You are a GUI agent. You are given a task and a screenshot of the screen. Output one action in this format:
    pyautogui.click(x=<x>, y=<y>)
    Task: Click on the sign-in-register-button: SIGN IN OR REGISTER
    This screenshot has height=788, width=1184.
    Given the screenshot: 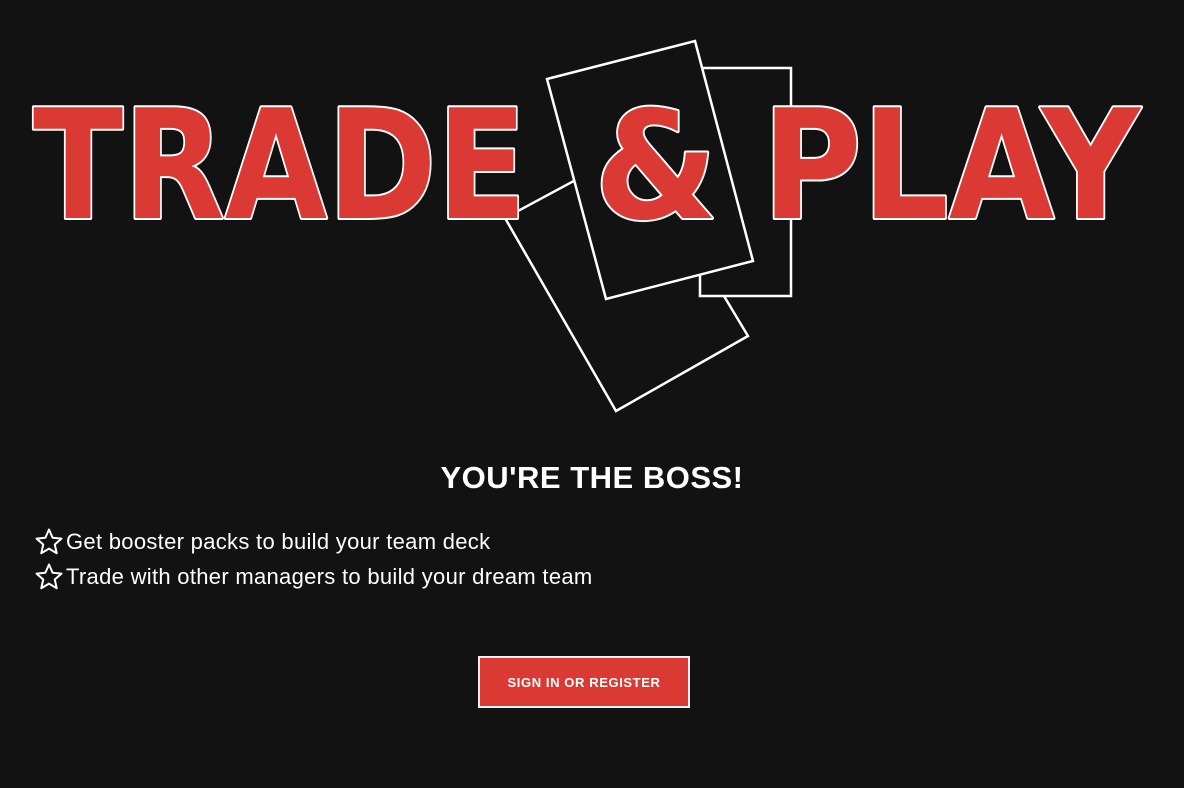 What is the action you would take?
    pyautogui.click(x=584, y=682)
    